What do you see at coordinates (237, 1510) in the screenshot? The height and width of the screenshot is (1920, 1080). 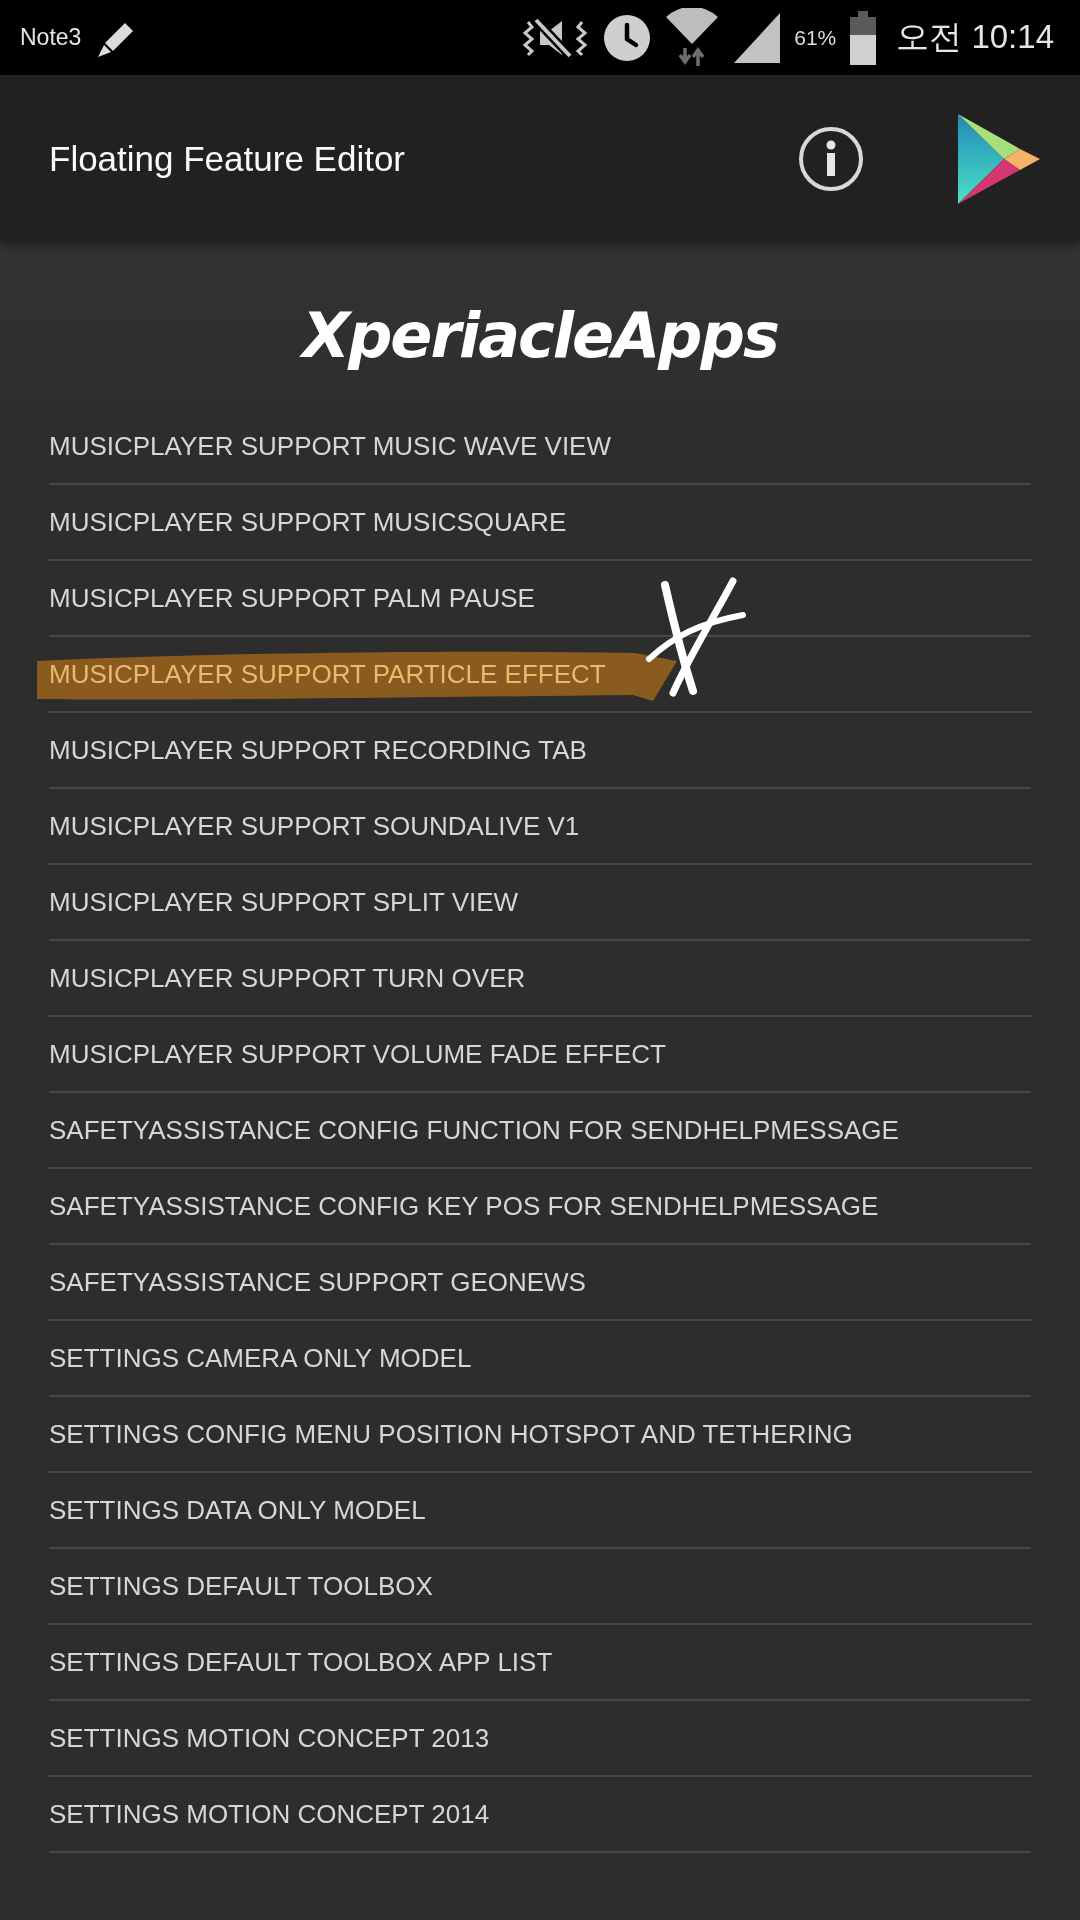 I see `feature-item: SETTINGS DATA ONLY MODEL` at bounding box center [237, 1510].